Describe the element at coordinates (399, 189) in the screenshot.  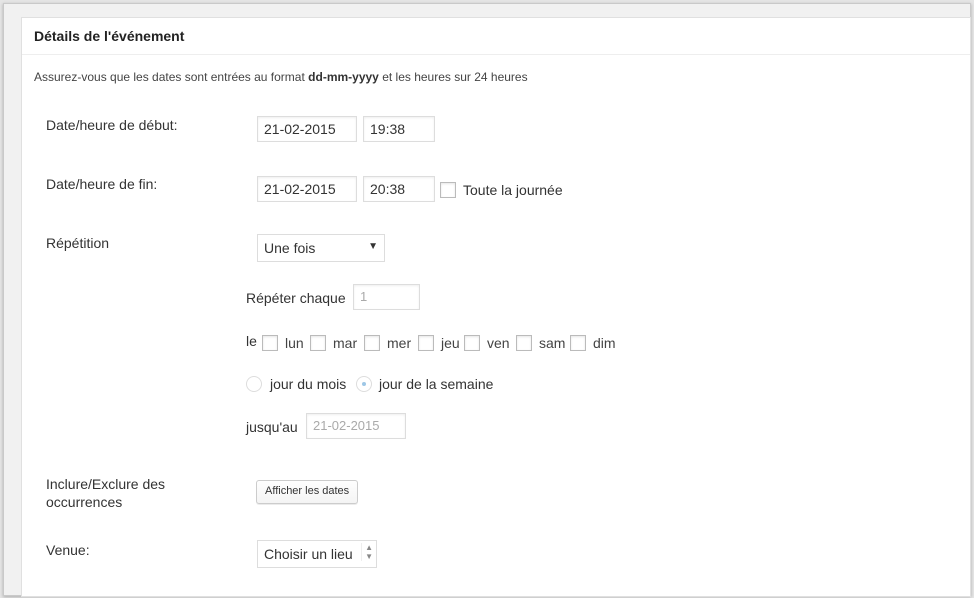
I see `end-time-input: 20:38` at that location.